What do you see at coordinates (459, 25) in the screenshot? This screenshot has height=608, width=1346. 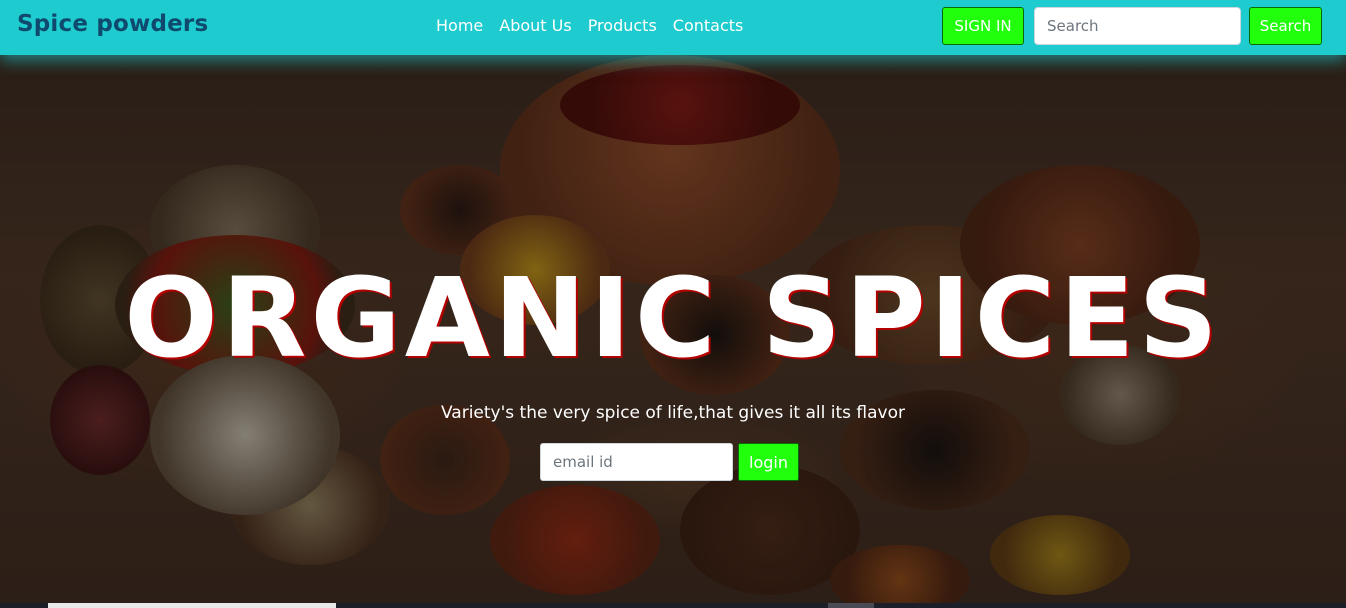 I see `nav-link-home: Home` at bounding box center [459, 25].